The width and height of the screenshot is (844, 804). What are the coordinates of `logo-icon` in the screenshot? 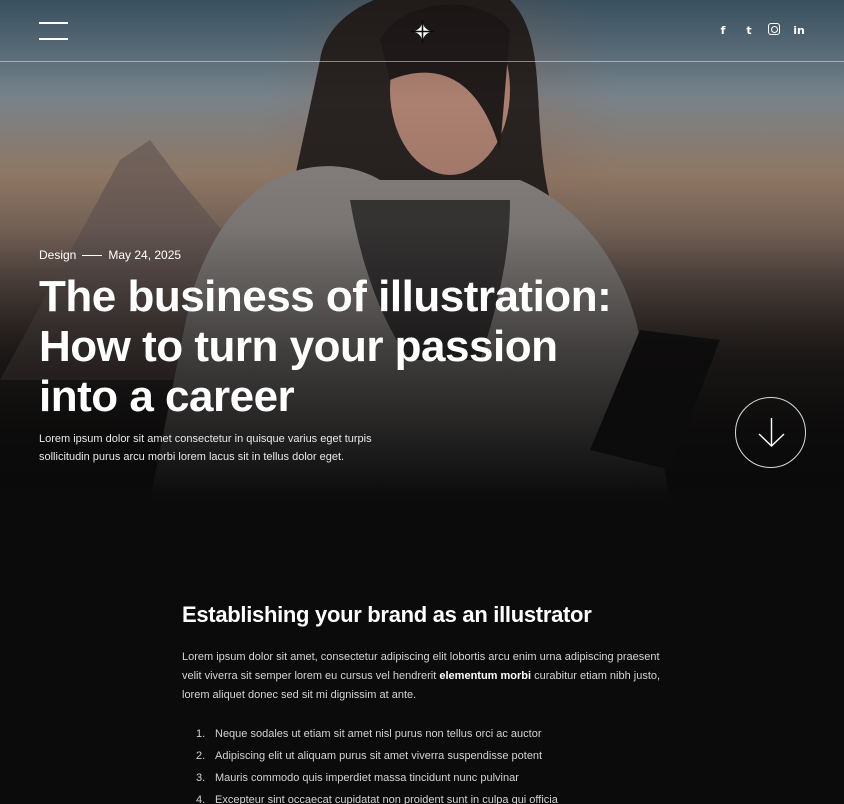 It's located at (422, 31).